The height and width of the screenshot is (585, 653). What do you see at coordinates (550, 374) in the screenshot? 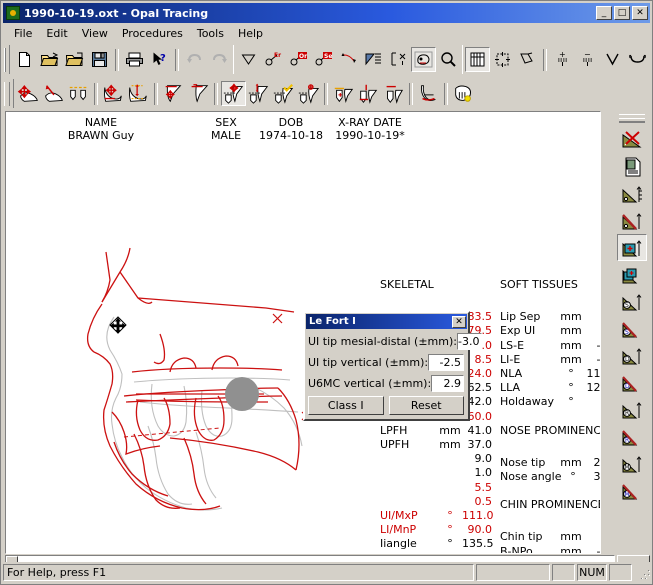
I see `table-row: NLA ° 118.5` at bounding box center [550, 374].